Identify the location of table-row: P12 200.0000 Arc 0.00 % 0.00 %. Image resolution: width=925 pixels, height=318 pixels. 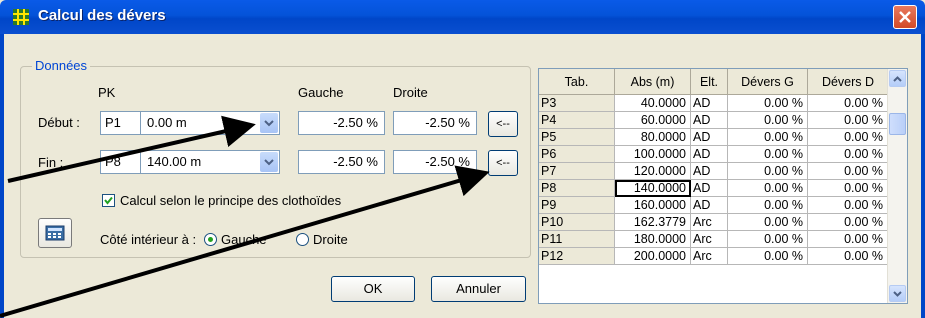
(713, 256).